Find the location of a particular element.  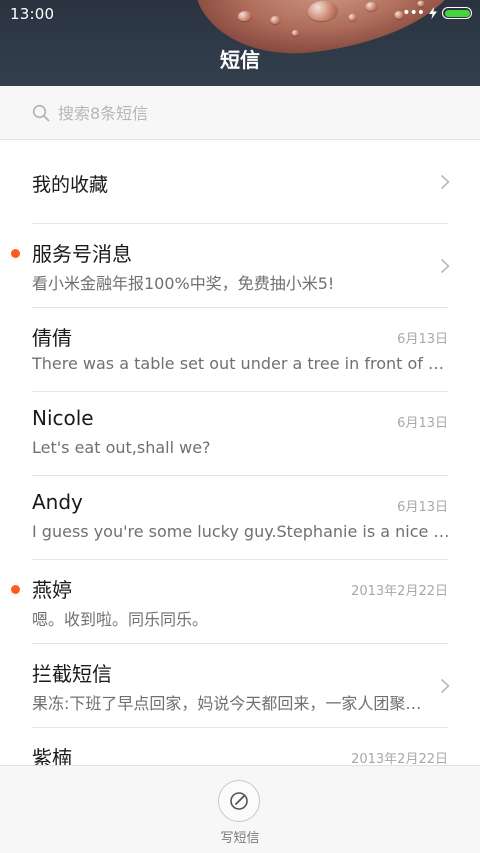

conversation-row: Nicole 6月13日 Let's eat out,shall we? is located at coordinates (240, 434).